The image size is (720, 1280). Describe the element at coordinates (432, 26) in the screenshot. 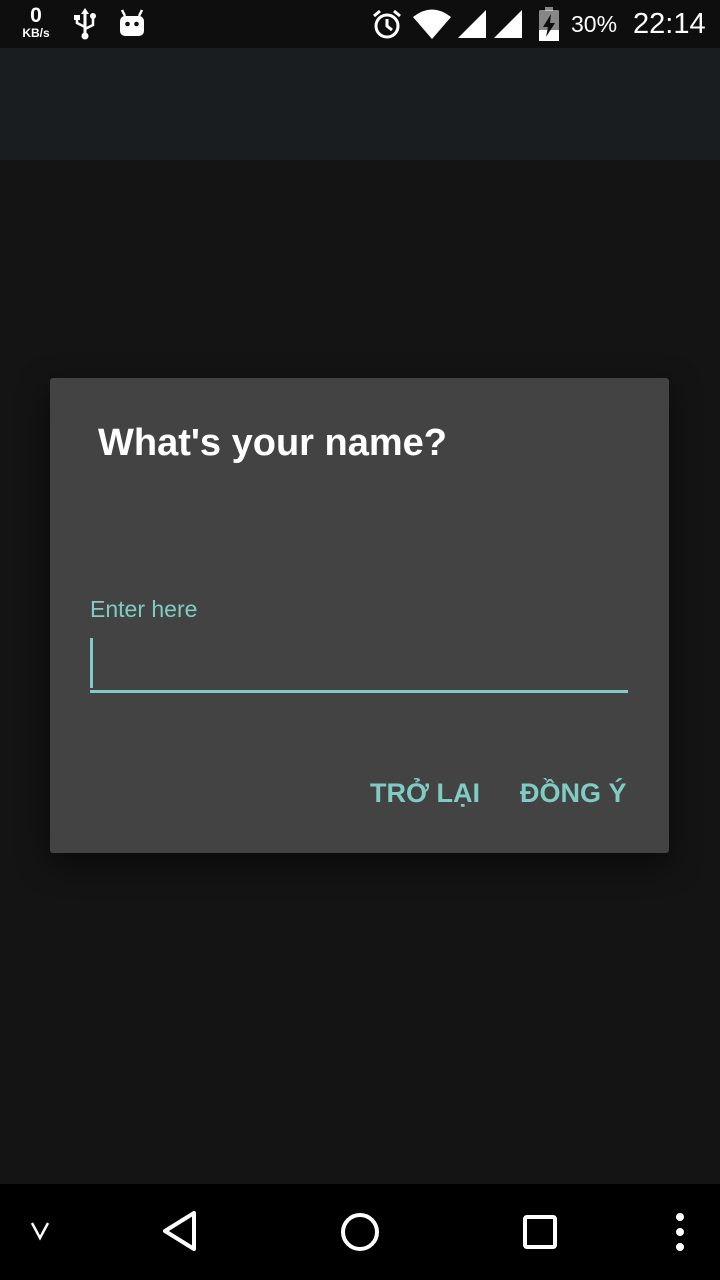

I see `wifi-icon` at that location.